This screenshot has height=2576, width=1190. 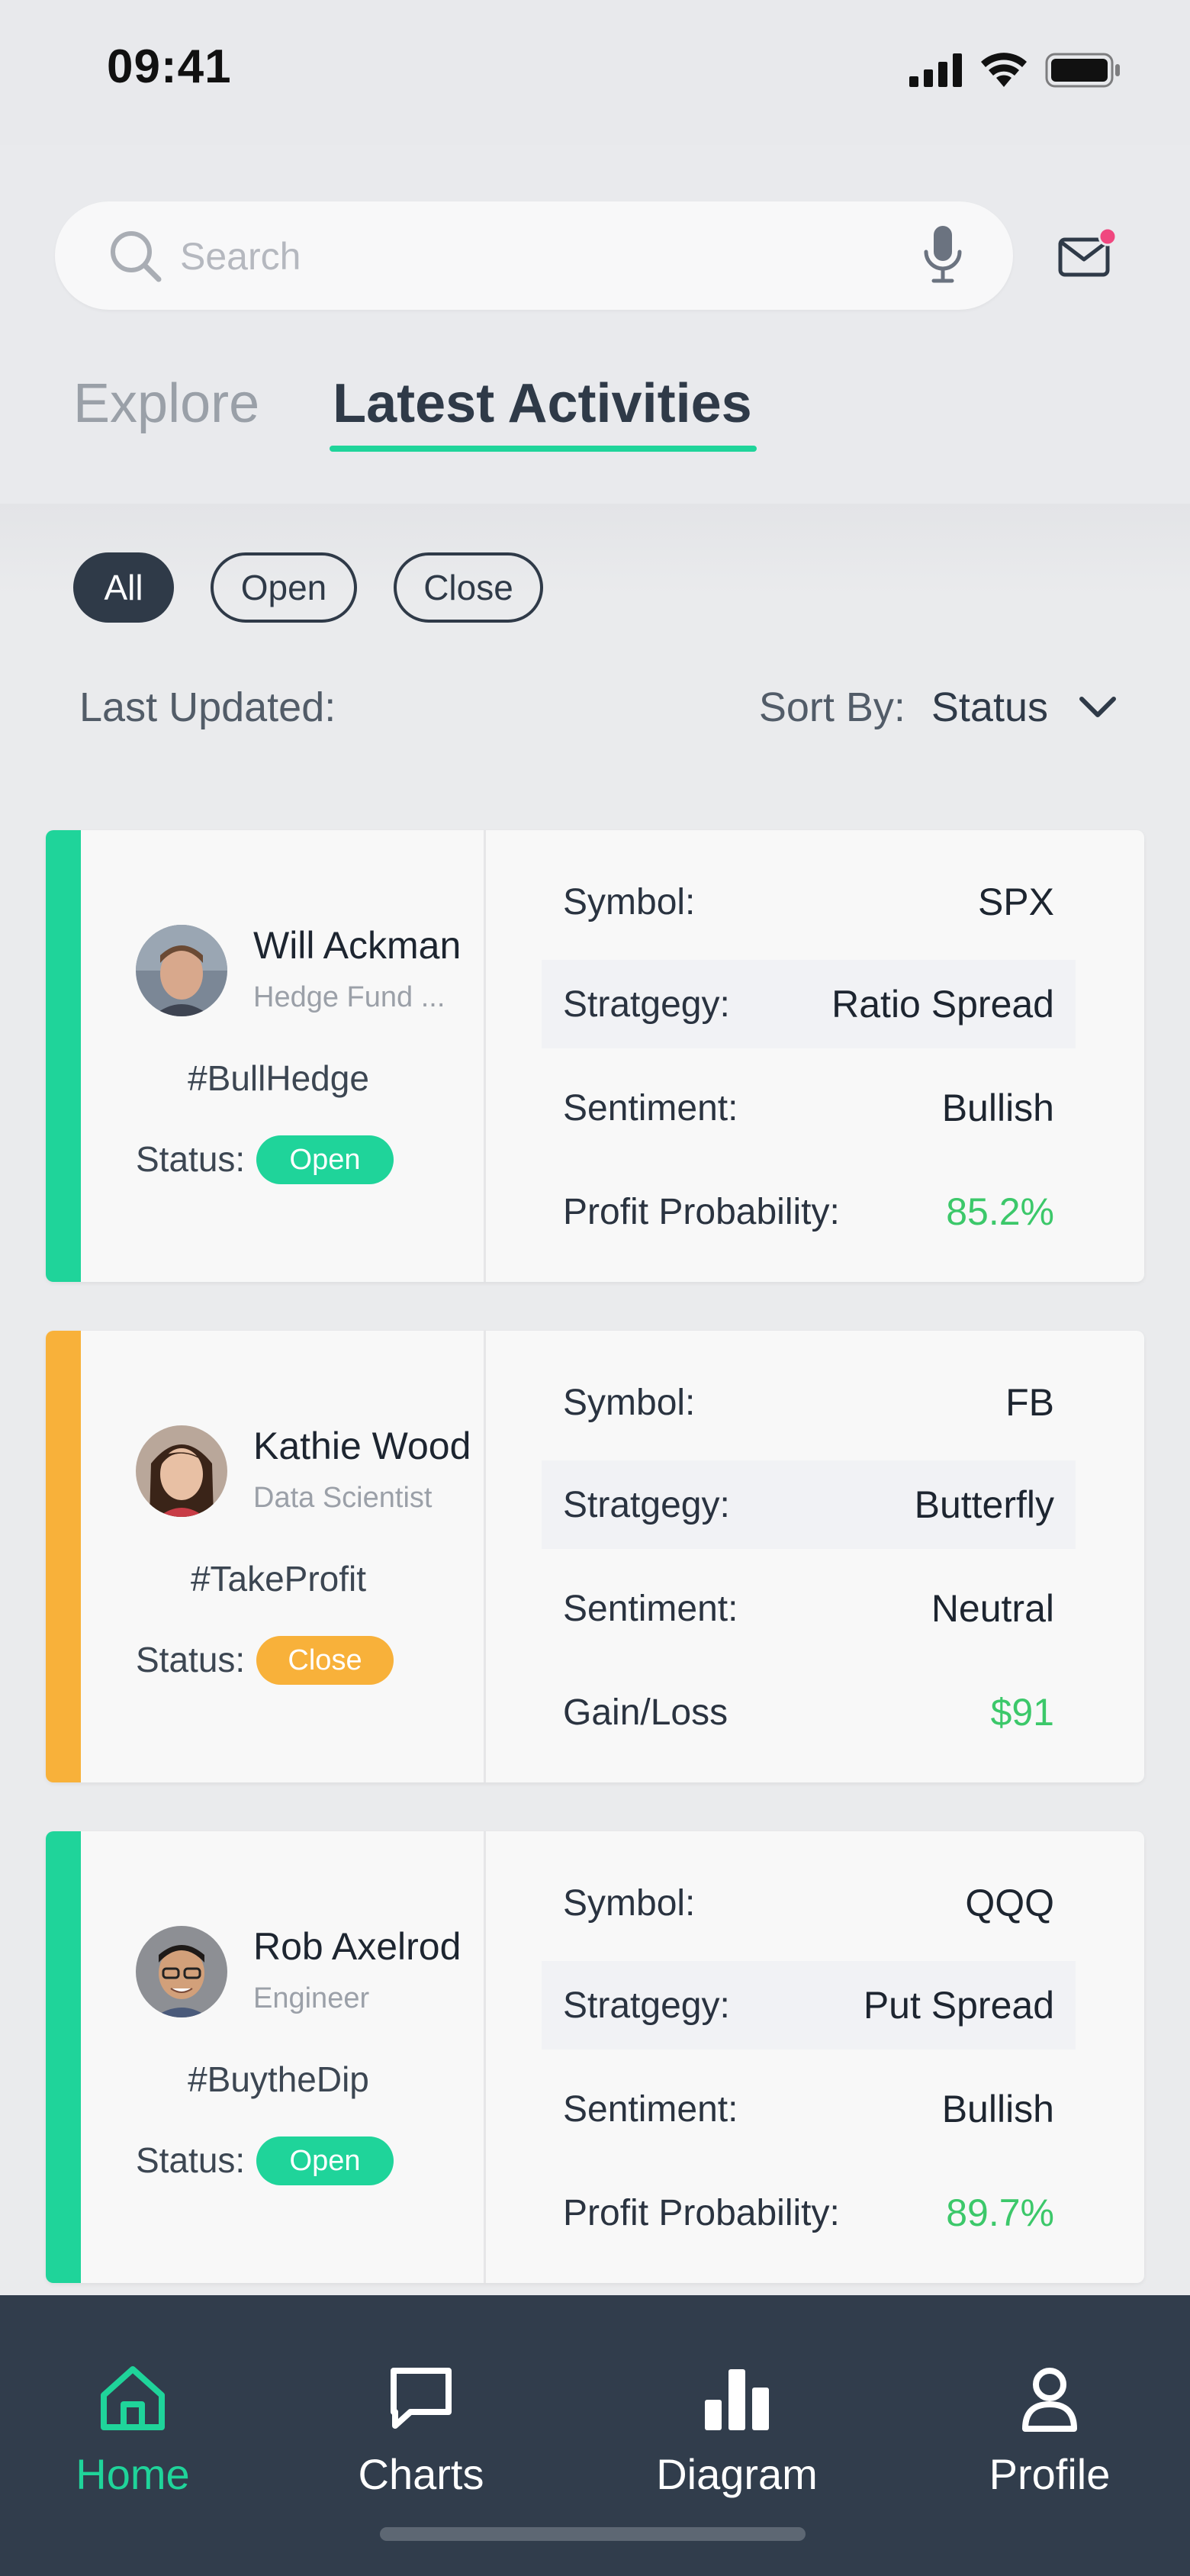 What do you see at coordinates (595, 72) in the screenshot?
I see `status-bar: 09:41` at bounding box center [595, 72].